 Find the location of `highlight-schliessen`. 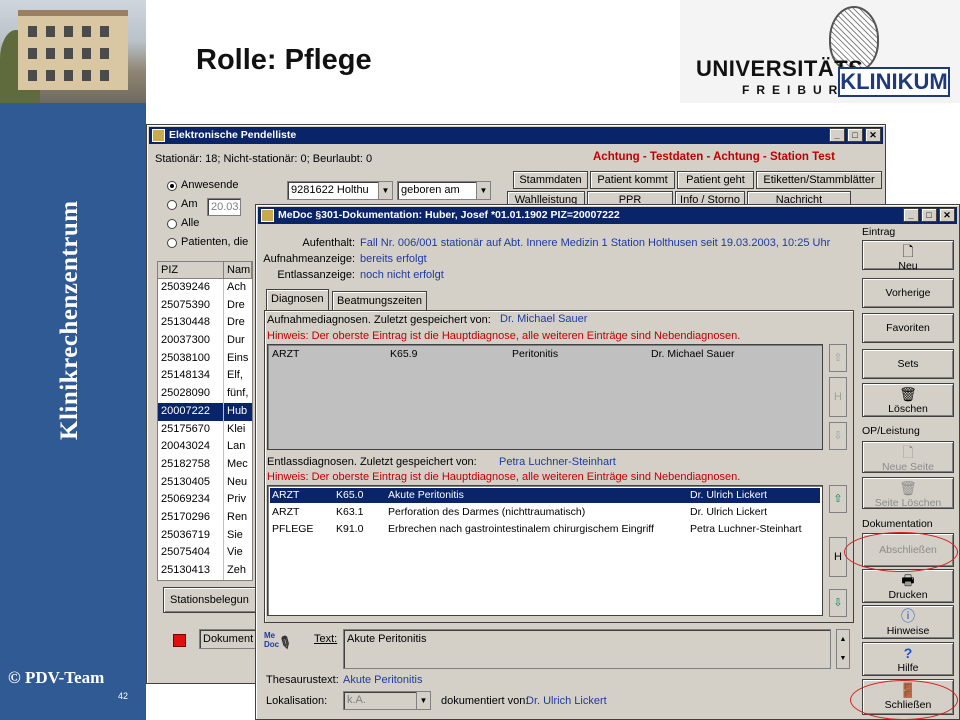

highlight-schliessen is located at coordinates (904, 700).